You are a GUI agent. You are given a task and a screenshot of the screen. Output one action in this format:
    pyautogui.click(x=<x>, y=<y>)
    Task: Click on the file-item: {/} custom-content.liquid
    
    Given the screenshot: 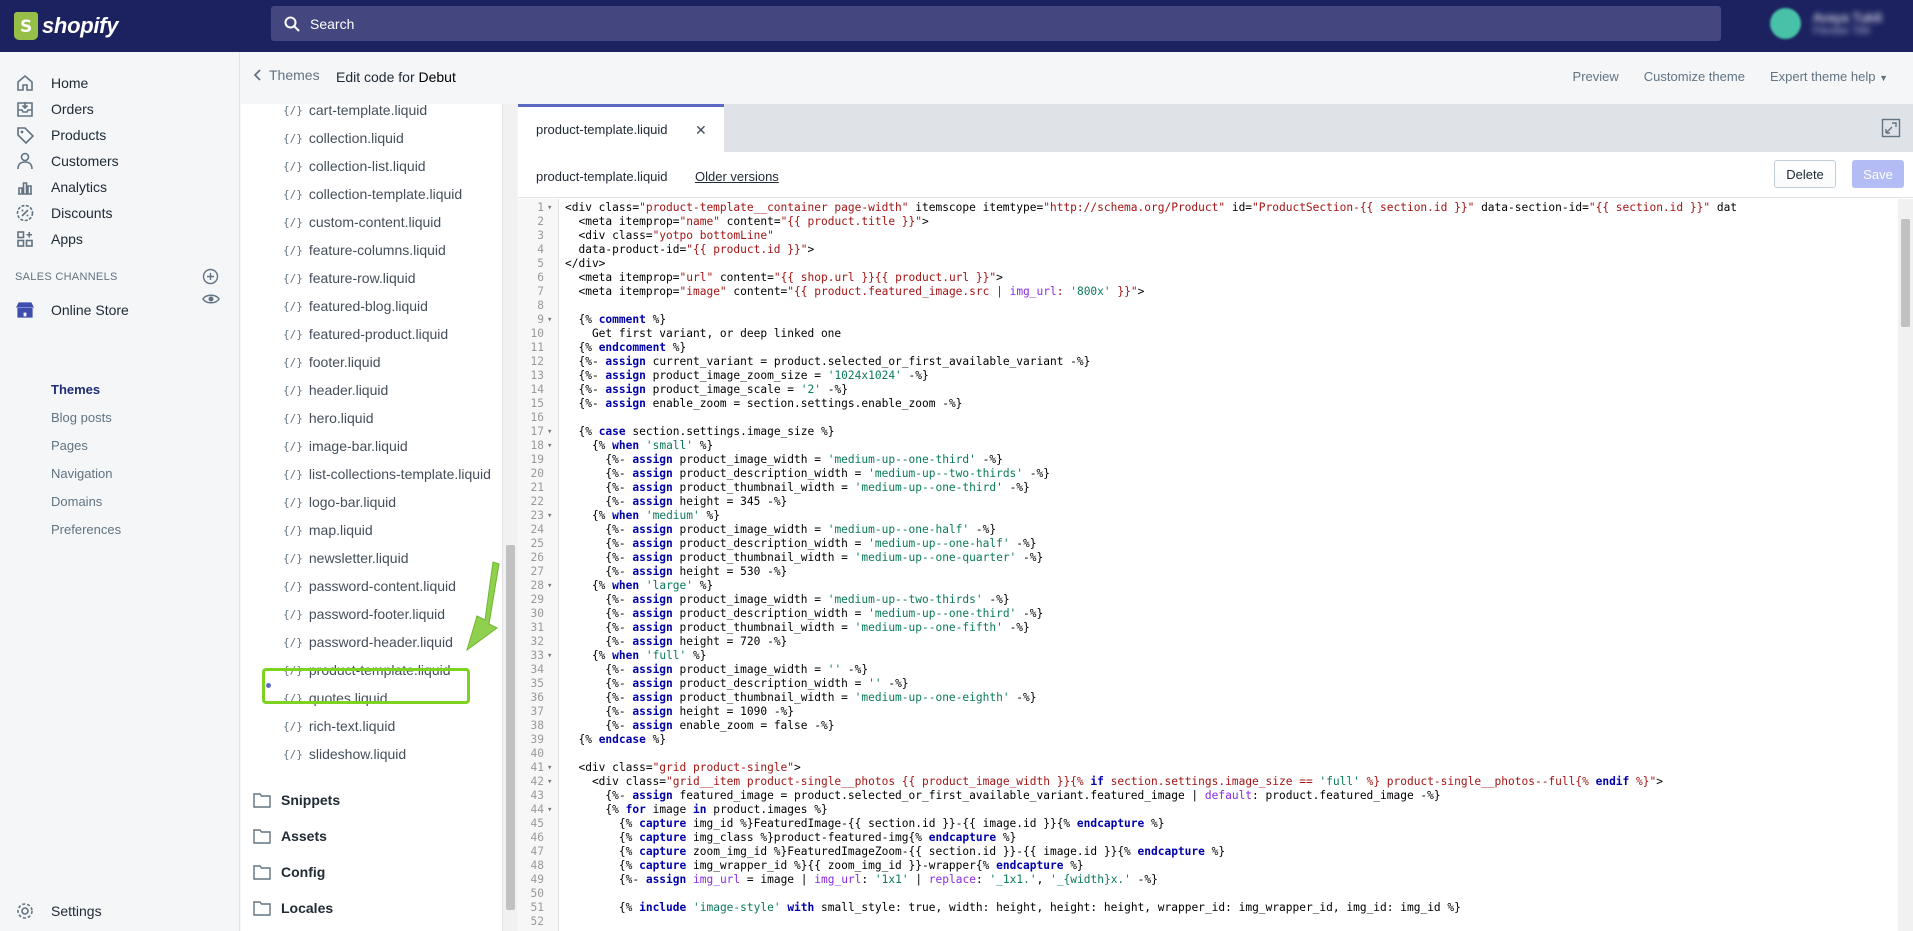 What is the action you would take?
    pyautogui.click(x=362, y=222)
    